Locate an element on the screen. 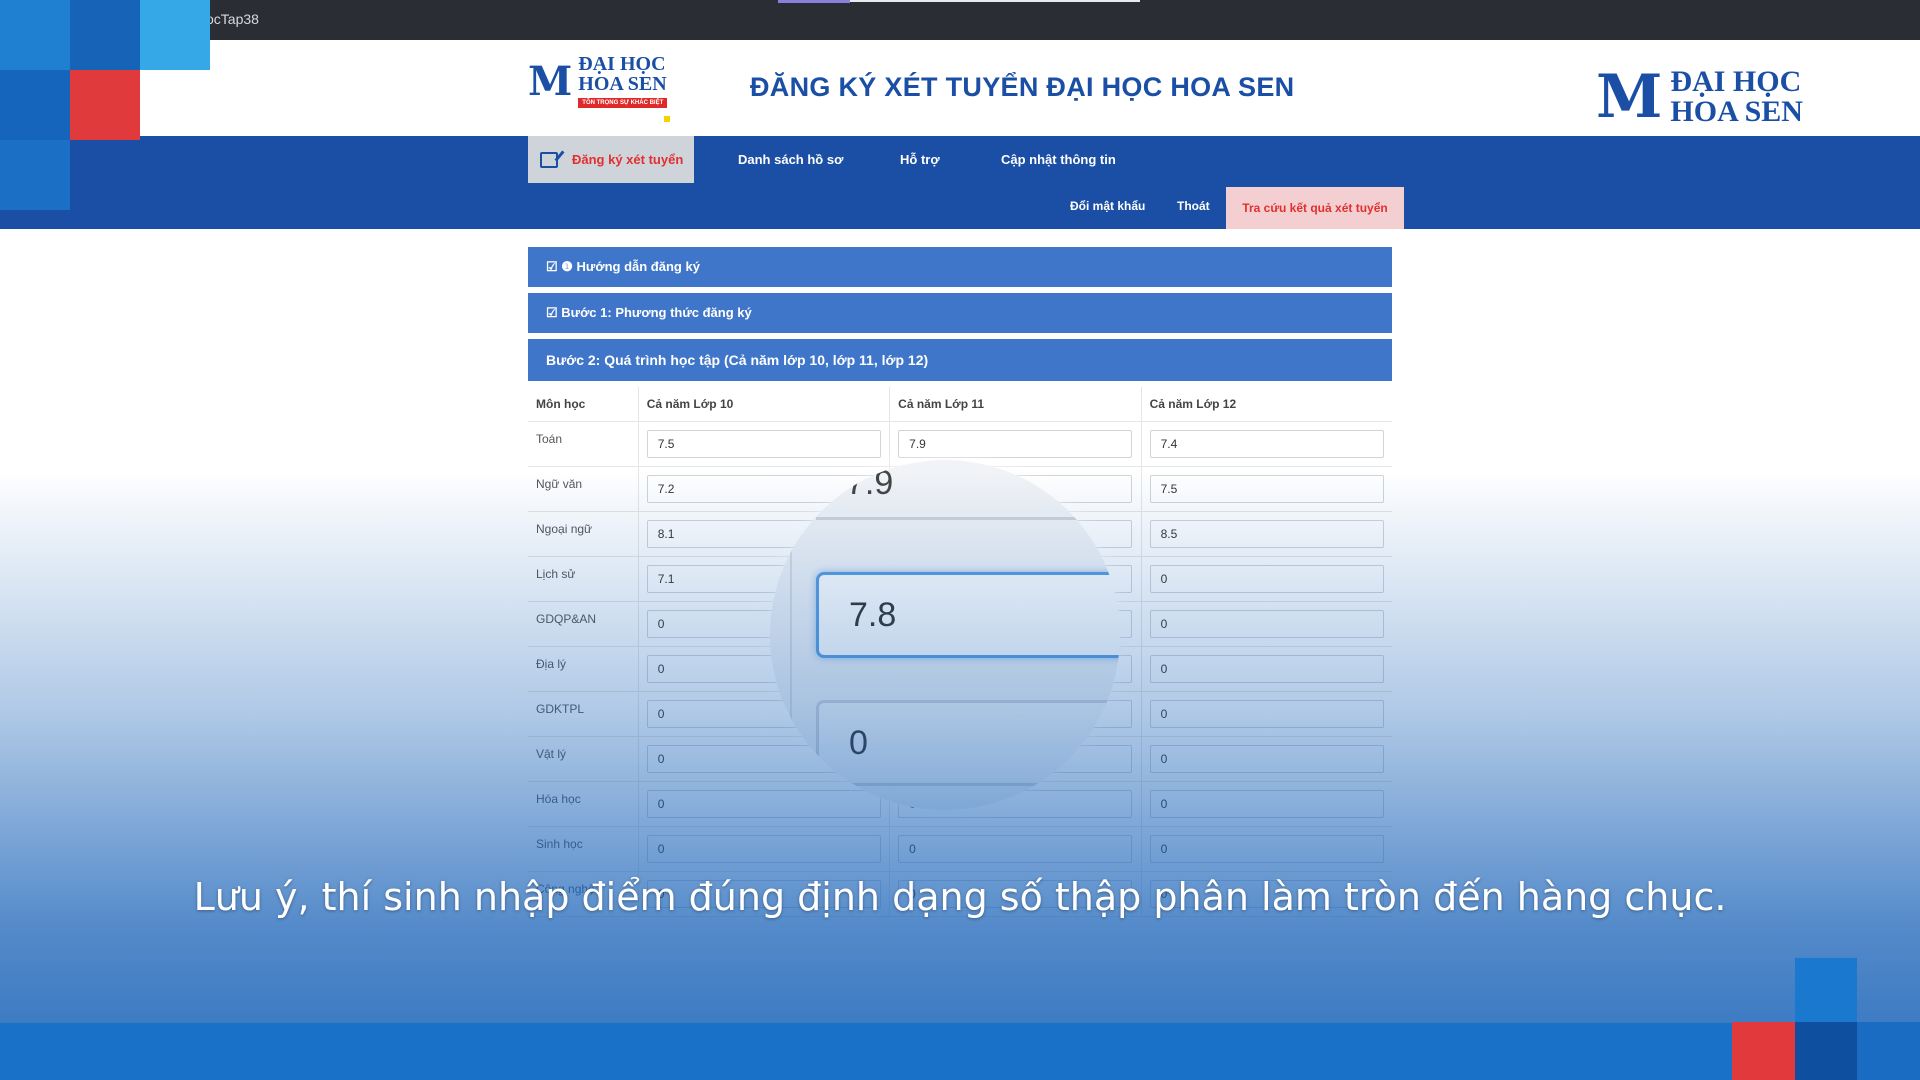 Image resolution: width=1920 pixels, height=1080 pixels. zoom-divider is located at coordinates (791, 665).